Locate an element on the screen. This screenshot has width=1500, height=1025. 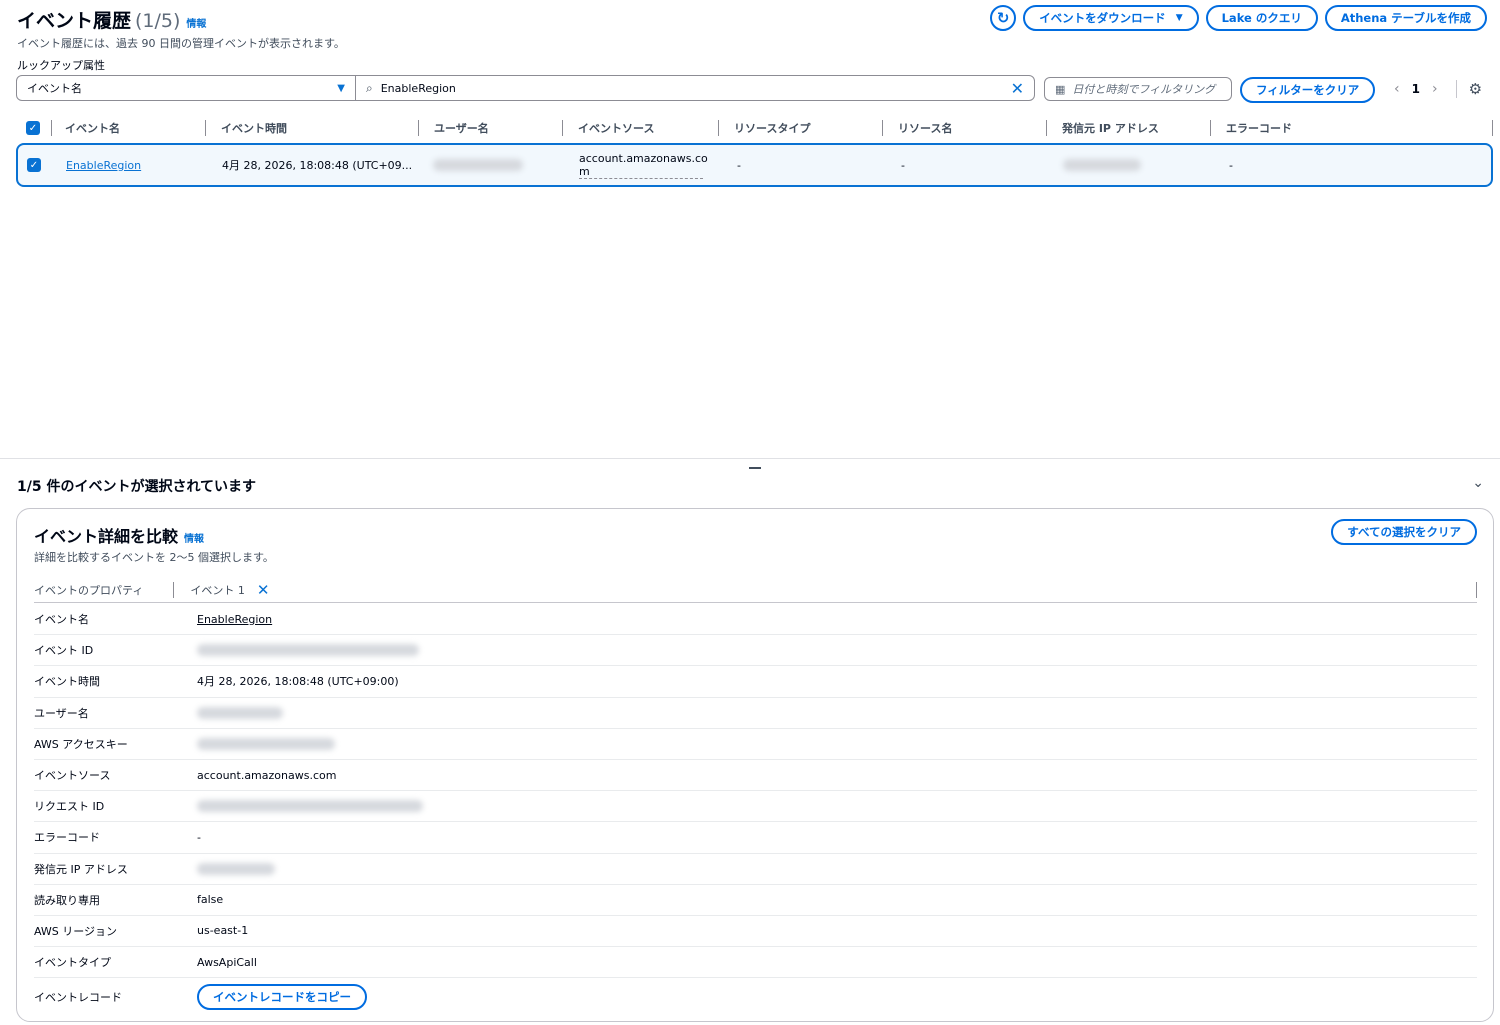
event-name-cell: EnableRegion is located at coordinates (128, 165).